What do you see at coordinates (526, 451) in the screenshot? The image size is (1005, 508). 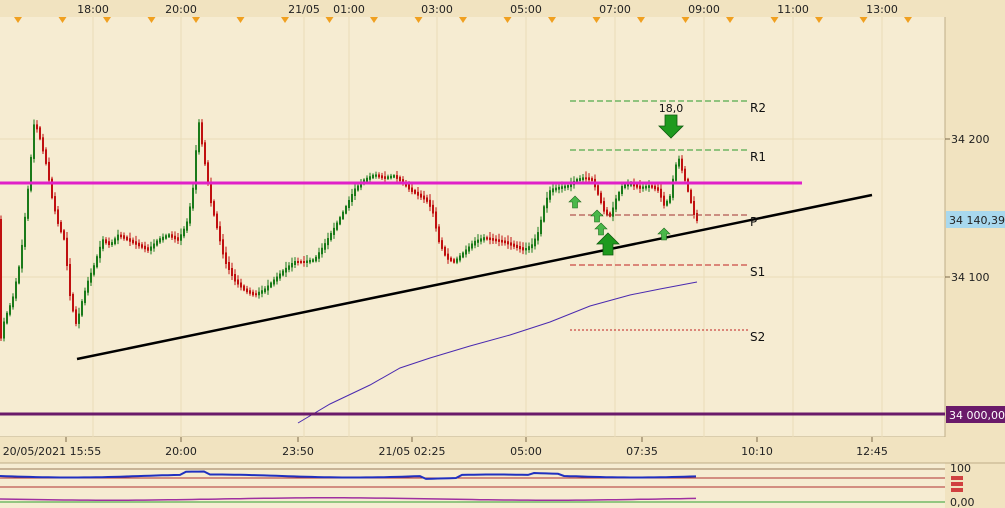 I see `bottom-time-label: 05:00` at bounding box center [526, 451].